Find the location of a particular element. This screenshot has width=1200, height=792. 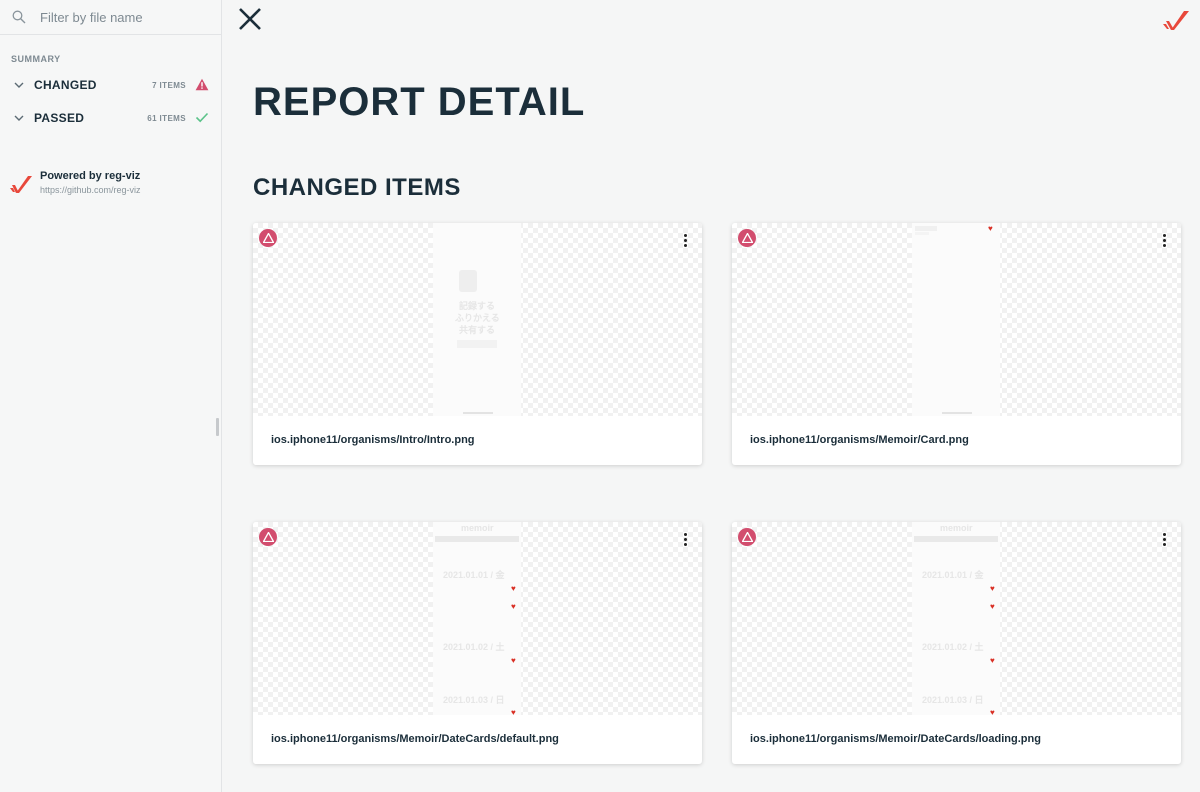

summary-changed-label: CHANGED is located at coordinates (65, 85).